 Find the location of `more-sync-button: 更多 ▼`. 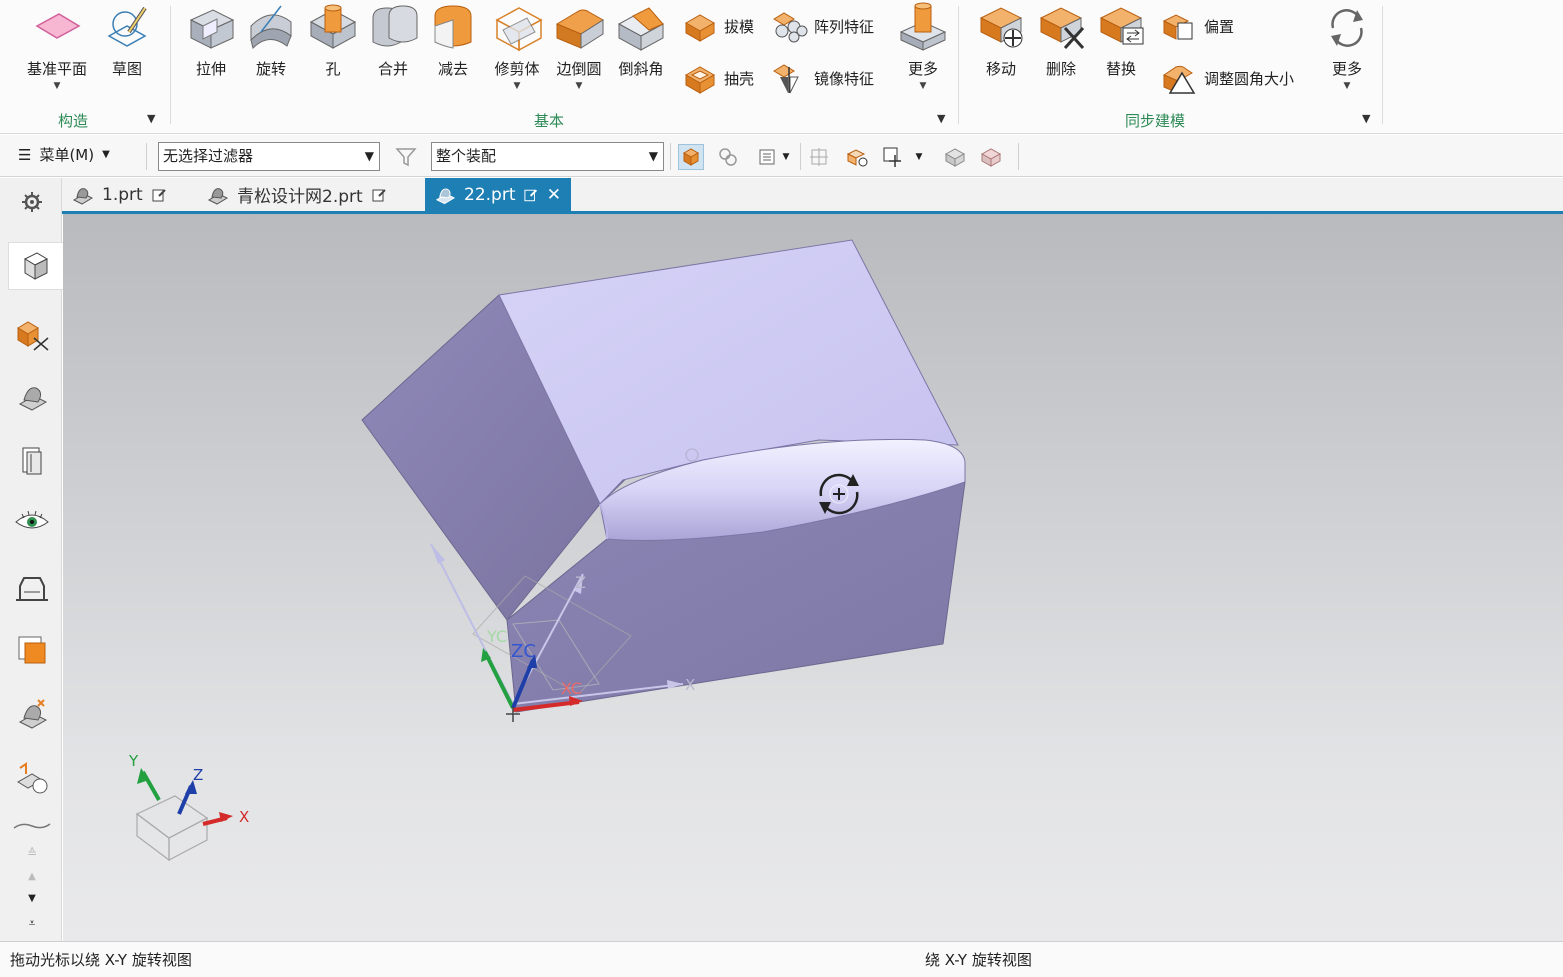

more-sync-button: 更多 ▼ is located at coordinates (1347, 52).